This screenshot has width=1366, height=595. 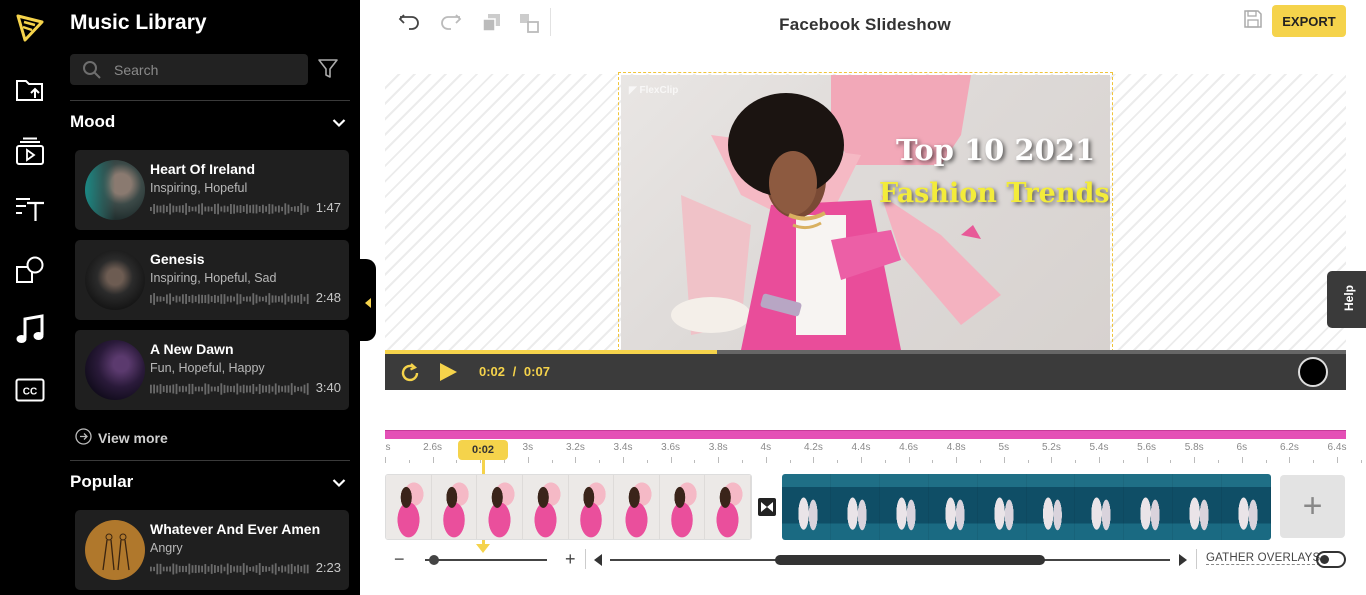 What do you see at coordinates (328, 387) in the screenshot?
I see `track-duration: 3:40` at bounding box center [328, 387].